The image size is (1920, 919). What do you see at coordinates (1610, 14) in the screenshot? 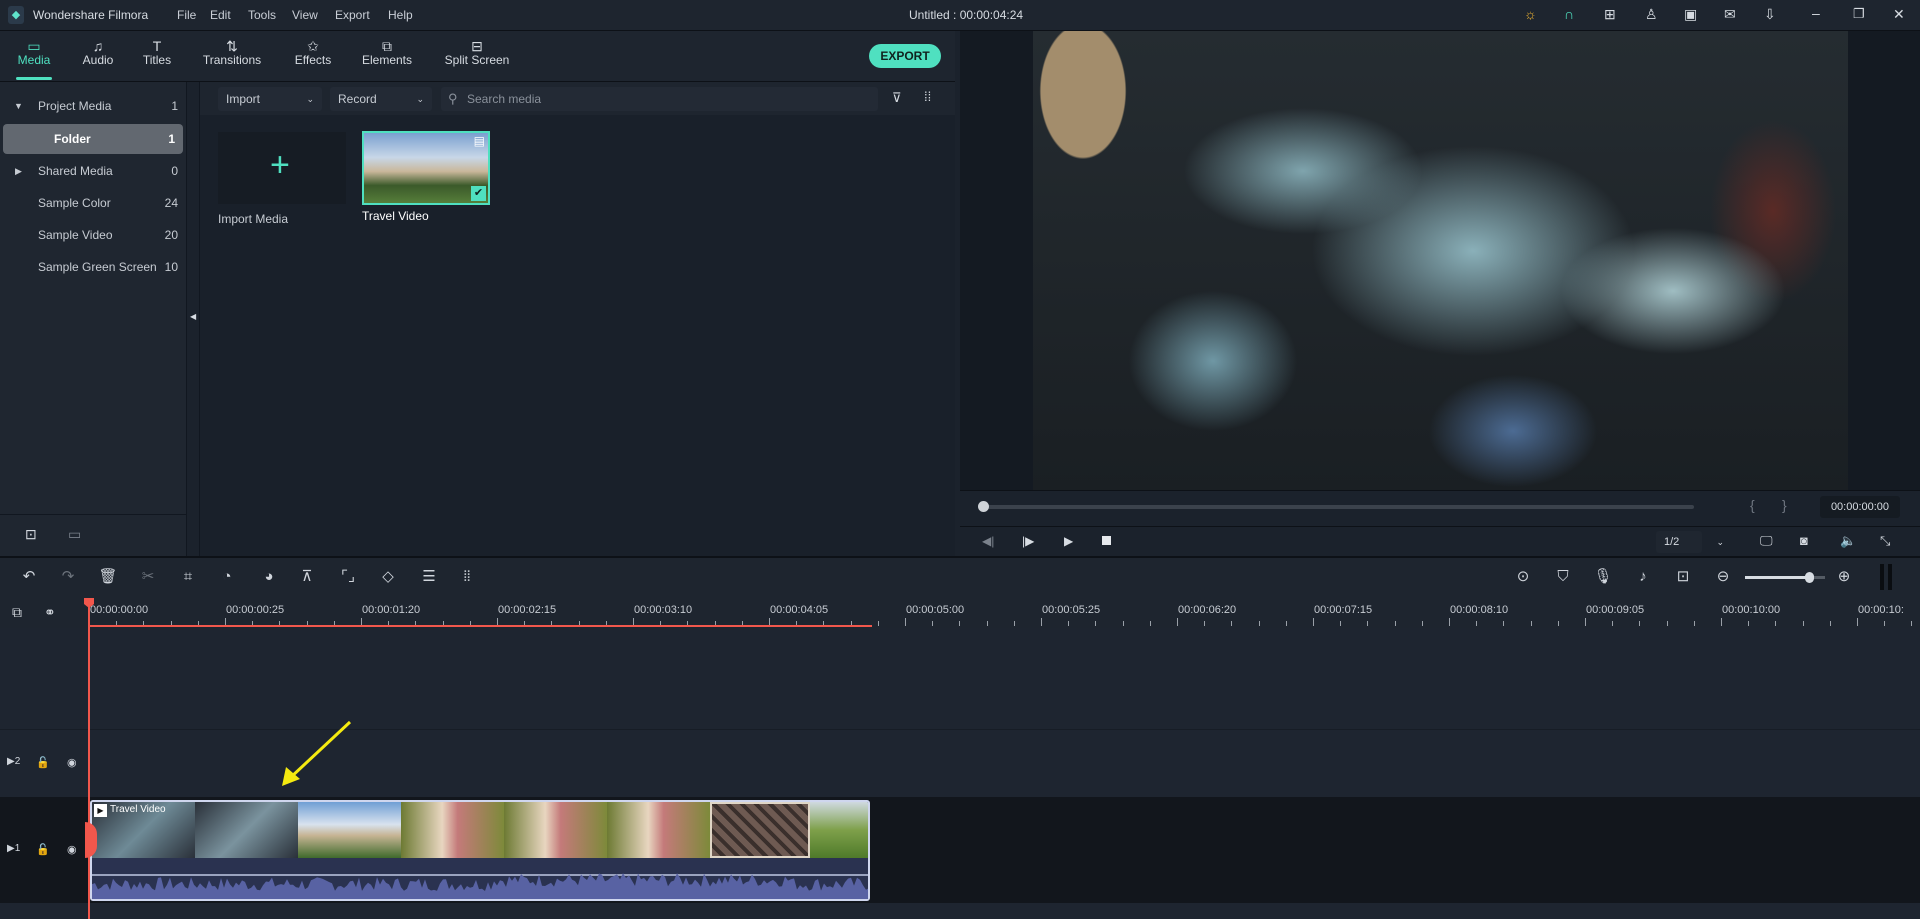
I see `gift-icon: ⊞` at bounding box center [1610, 14].